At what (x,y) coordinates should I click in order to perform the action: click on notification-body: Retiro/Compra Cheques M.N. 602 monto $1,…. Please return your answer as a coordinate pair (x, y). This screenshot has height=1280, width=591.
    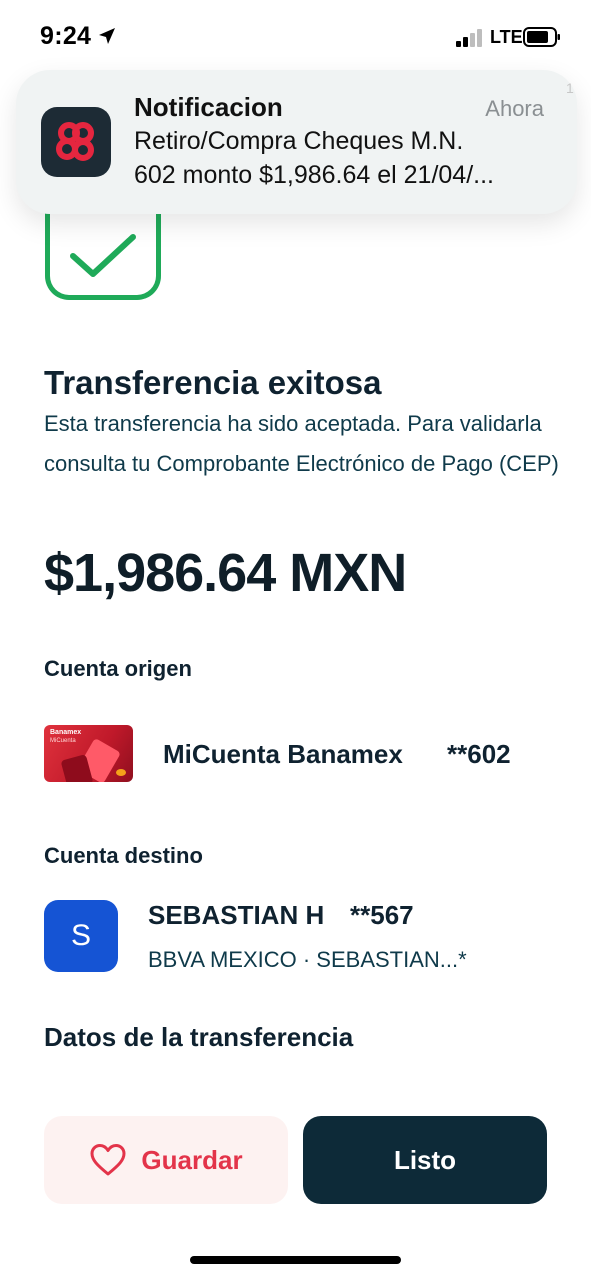
    Looking at the image, I should click on (343, 158).